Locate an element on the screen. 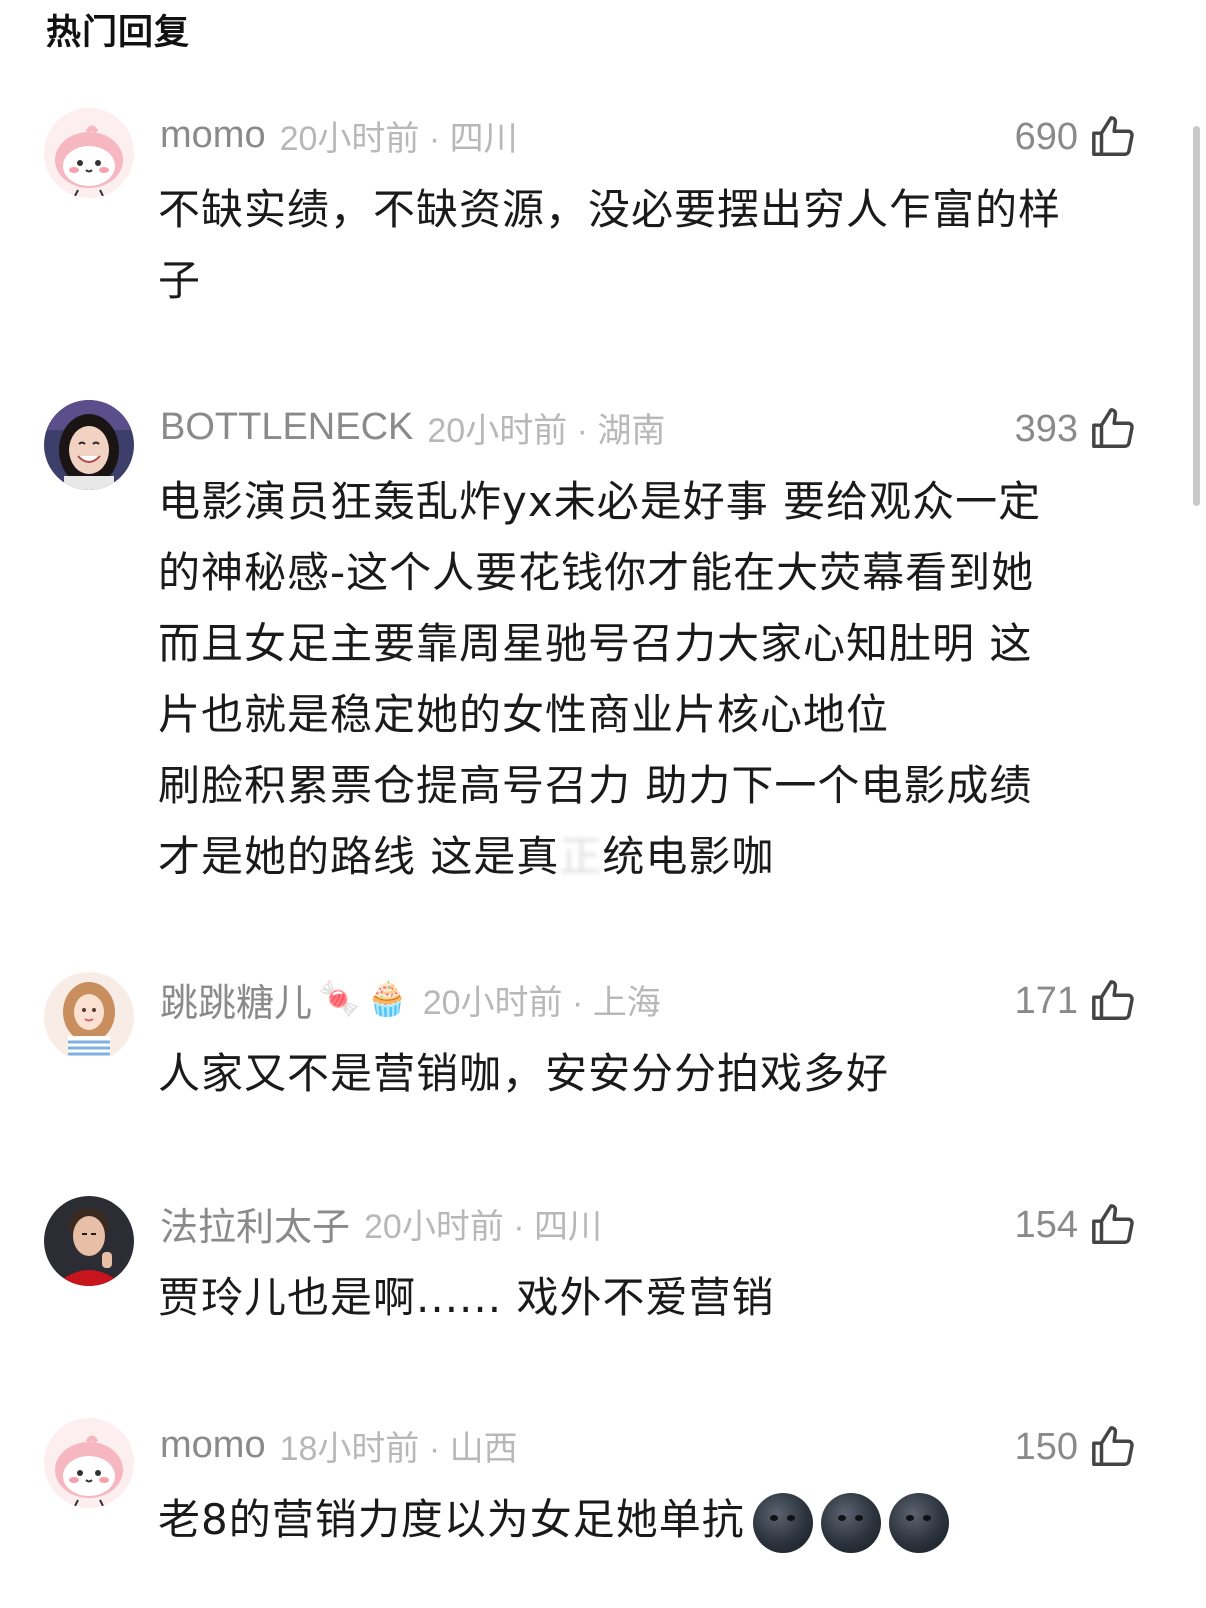  comment-line: 不缺实绩，不缺资源，没必要摆出穷人乍富的样 is located at coordinates (610, 209).